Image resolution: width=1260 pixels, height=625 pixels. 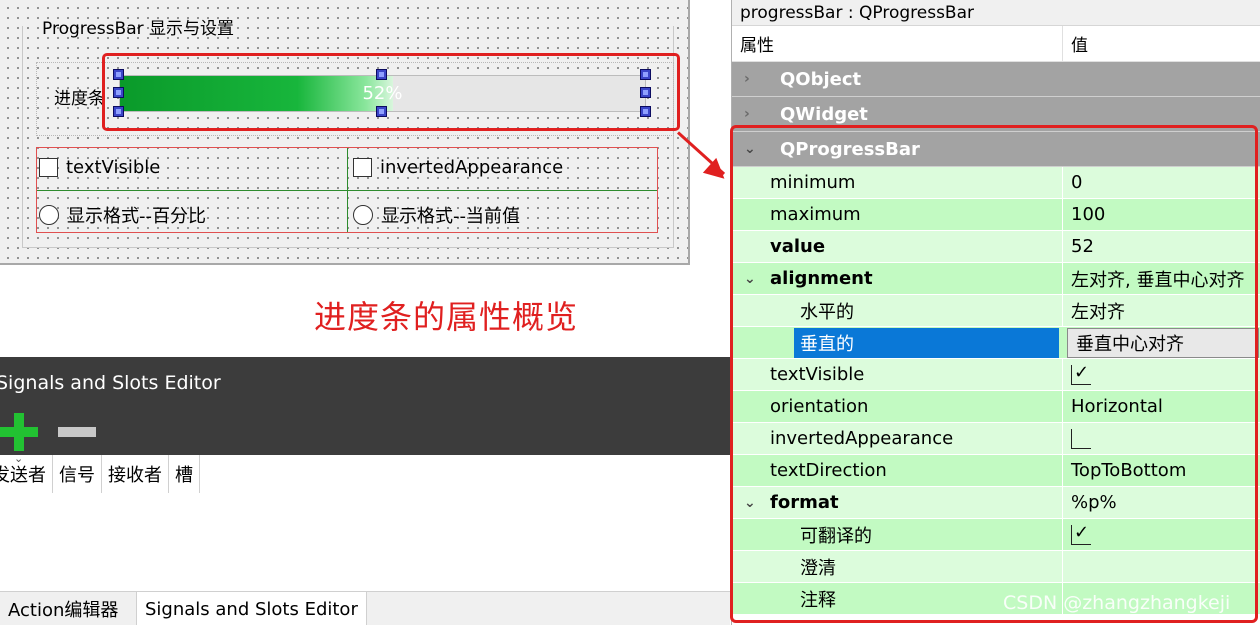 I want to click on property-row-value: value 52, so click(x=996, y=247).